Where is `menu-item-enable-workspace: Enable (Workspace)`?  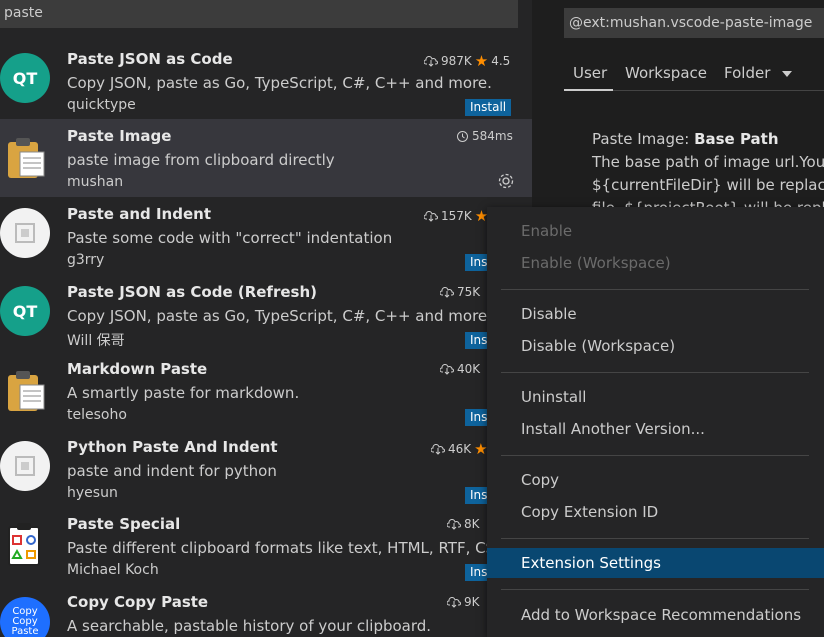
menu-item-enable-workspace: Enable (Workspace) is located at coordinates (655, 263).